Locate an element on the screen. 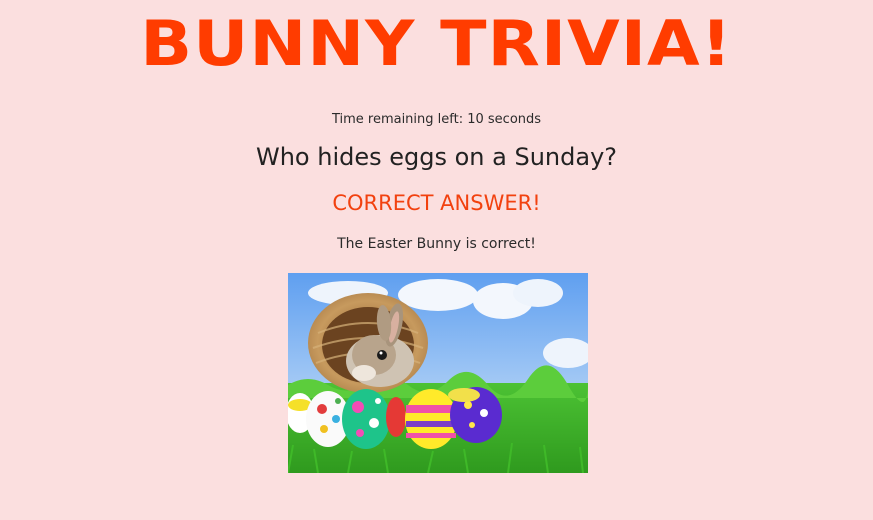  answer-explanation: The Easter Bunny is correct! is located at coordinates (436, 244).